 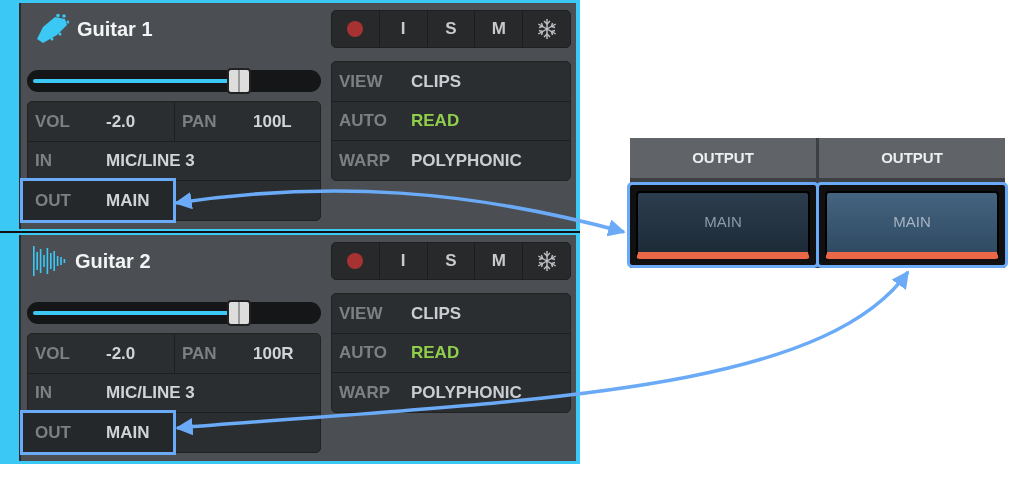 I want to click on waveform-icon, so click(x=50, y=261).